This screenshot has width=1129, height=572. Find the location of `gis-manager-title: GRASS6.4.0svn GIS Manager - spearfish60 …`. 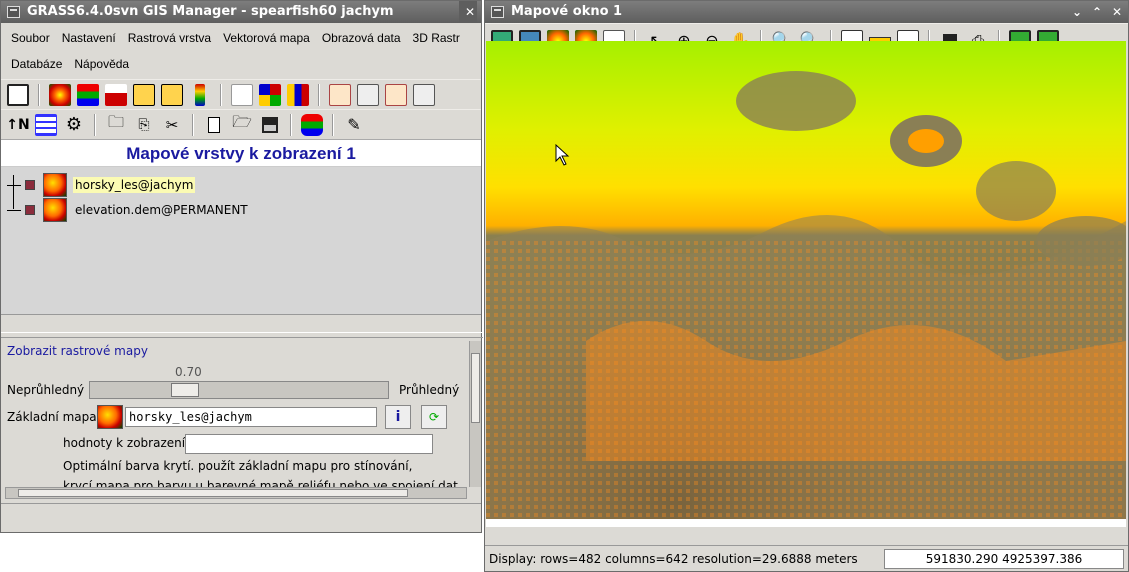

gis-manager-title: GRASS6.4.0svn GIS Manager - spearfish60 … is located at coordinates (210, 11).